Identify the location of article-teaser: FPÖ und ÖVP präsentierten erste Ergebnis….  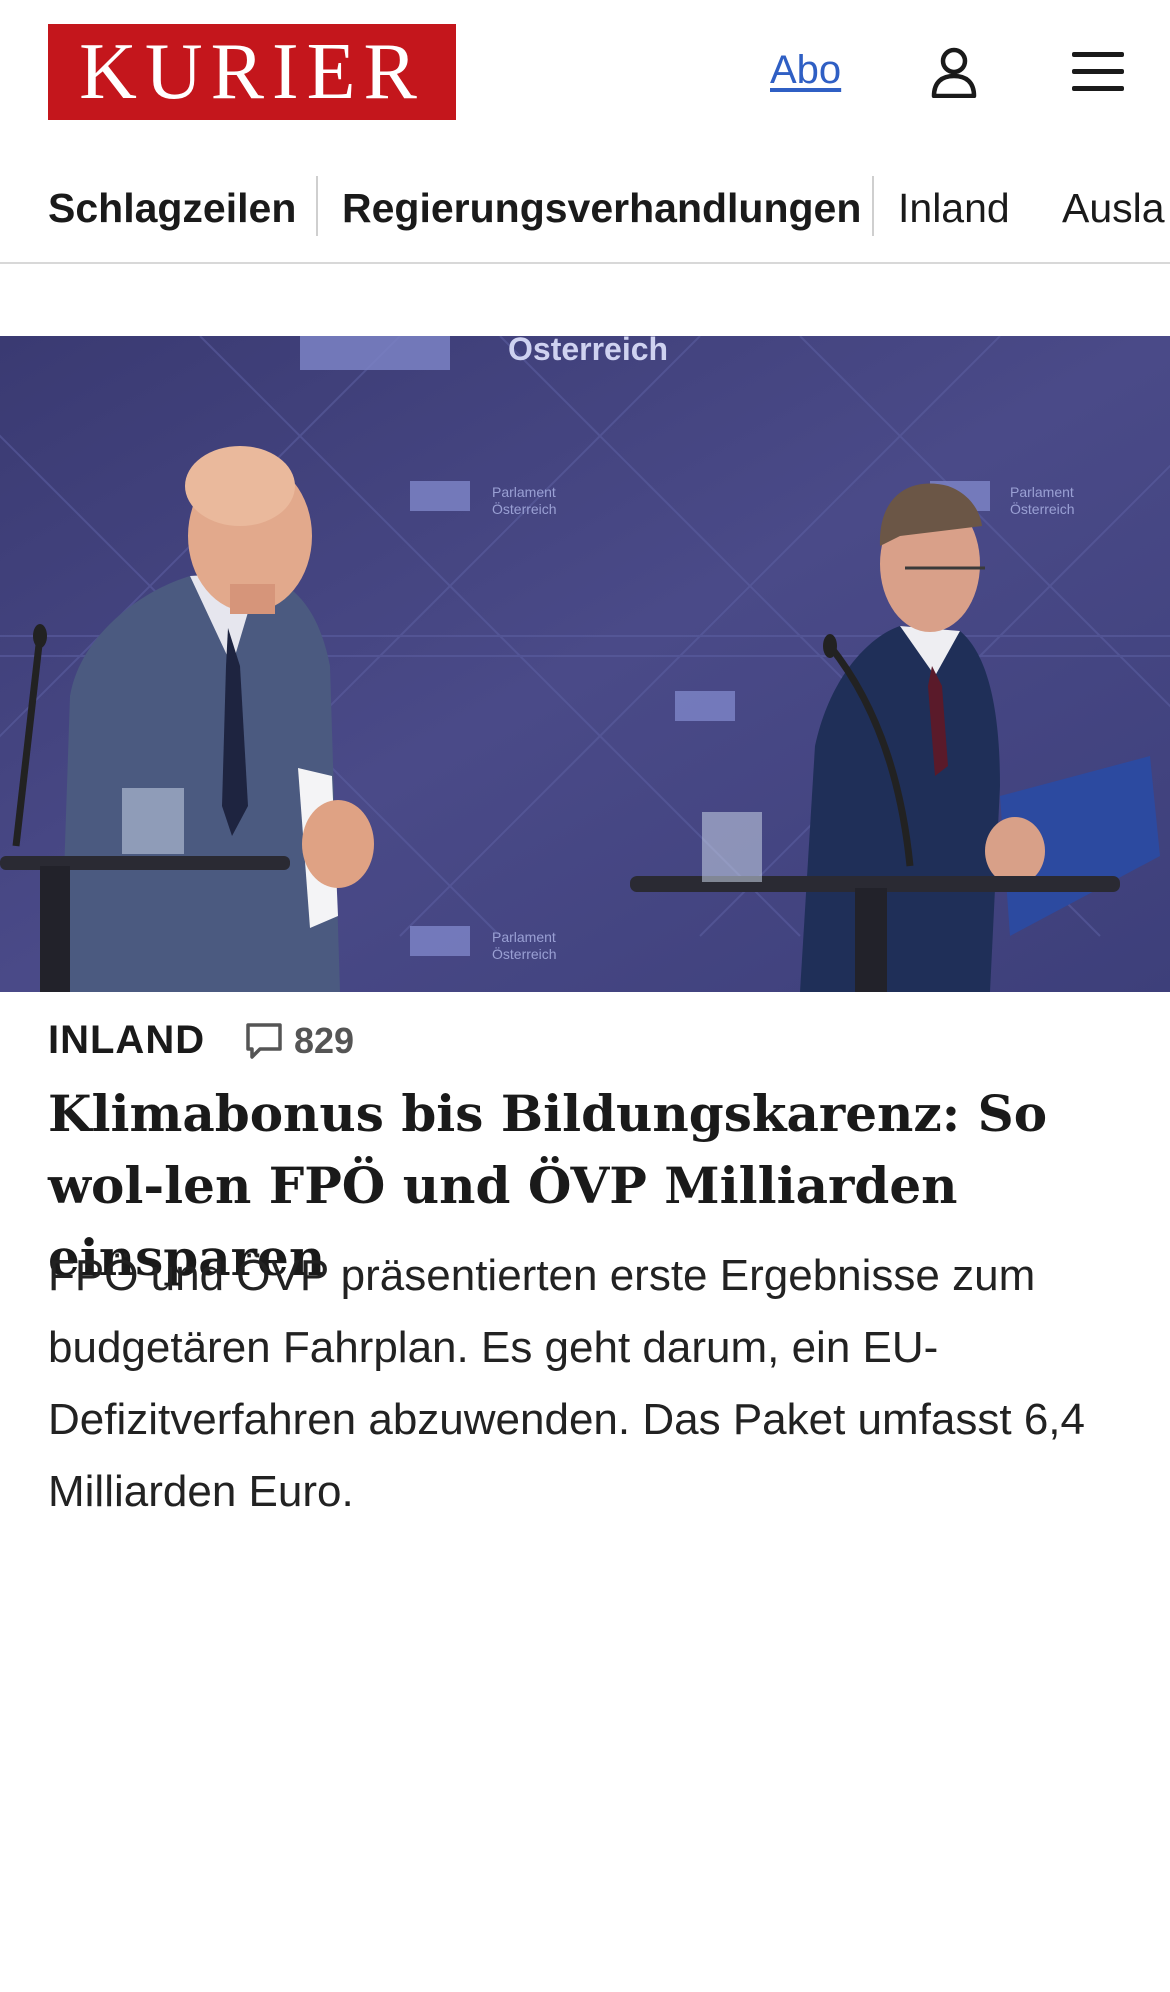
(593, 1384).